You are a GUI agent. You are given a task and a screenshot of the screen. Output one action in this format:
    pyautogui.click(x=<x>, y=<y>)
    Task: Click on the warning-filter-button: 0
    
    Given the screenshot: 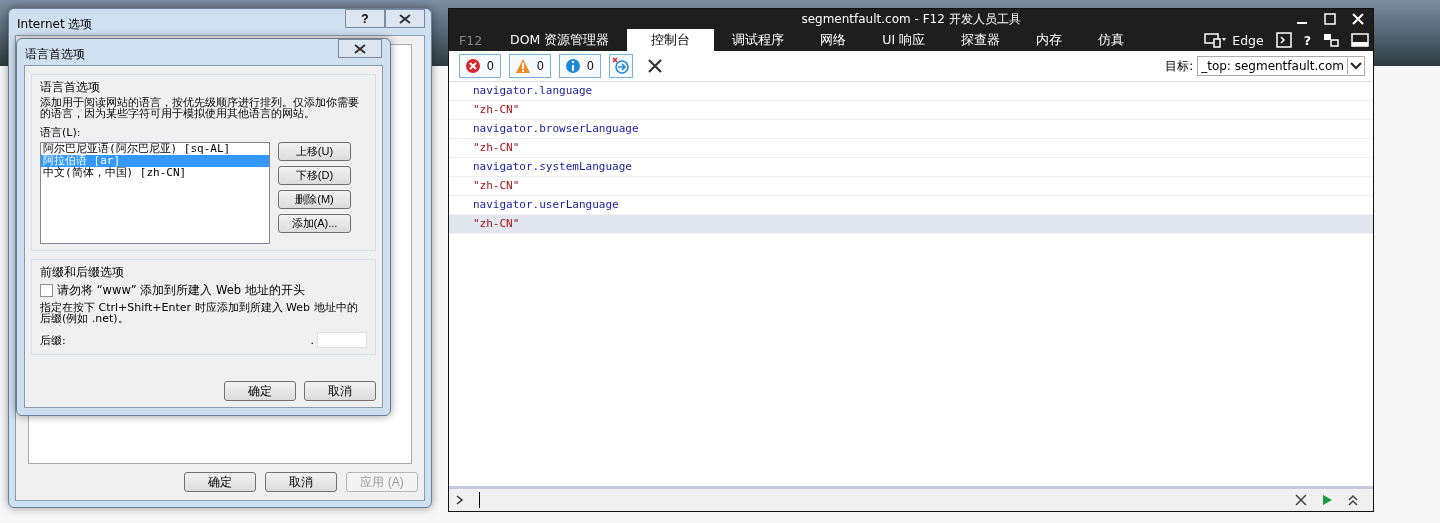 What is the action you would take?
    pyautogui.click(x=530, y=66)
    